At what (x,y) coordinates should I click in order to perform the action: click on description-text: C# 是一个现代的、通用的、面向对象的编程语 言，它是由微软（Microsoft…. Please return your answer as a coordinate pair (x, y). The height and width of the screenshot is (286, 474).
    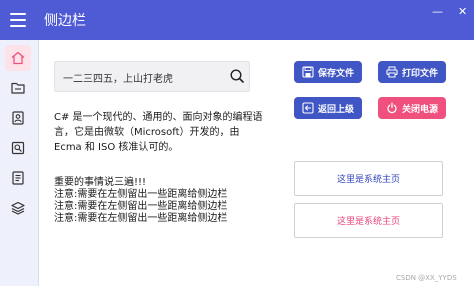
    Looking at the image, I should click on (169, 132).